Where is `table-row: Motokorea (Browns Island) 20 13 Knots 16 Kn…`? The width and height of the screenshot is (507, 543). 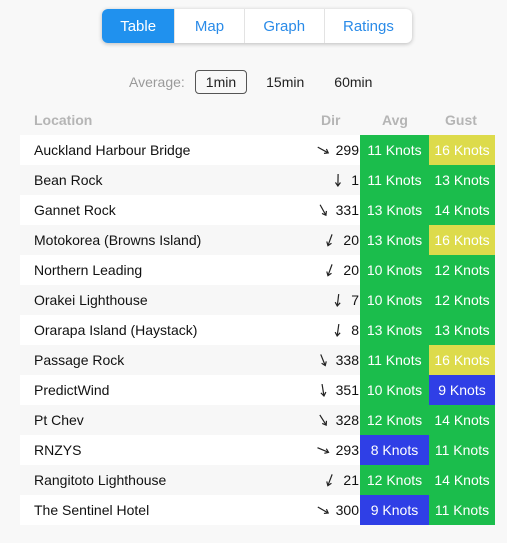
table-row: Motokorea (Browns Island) 20 13 Knots 16 Kn… is located at coordinates (257, 240).